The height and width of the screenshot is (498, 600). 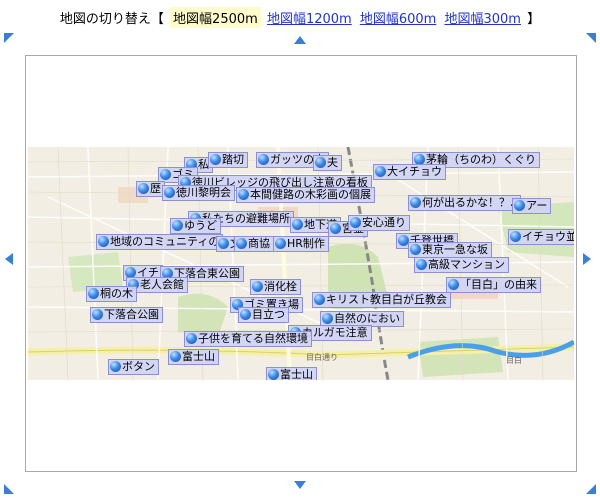 What do you see at coordinates (263, 315) in the screenshot?
I see `map-marker: 目立つ` at bounding box center [263, 315].